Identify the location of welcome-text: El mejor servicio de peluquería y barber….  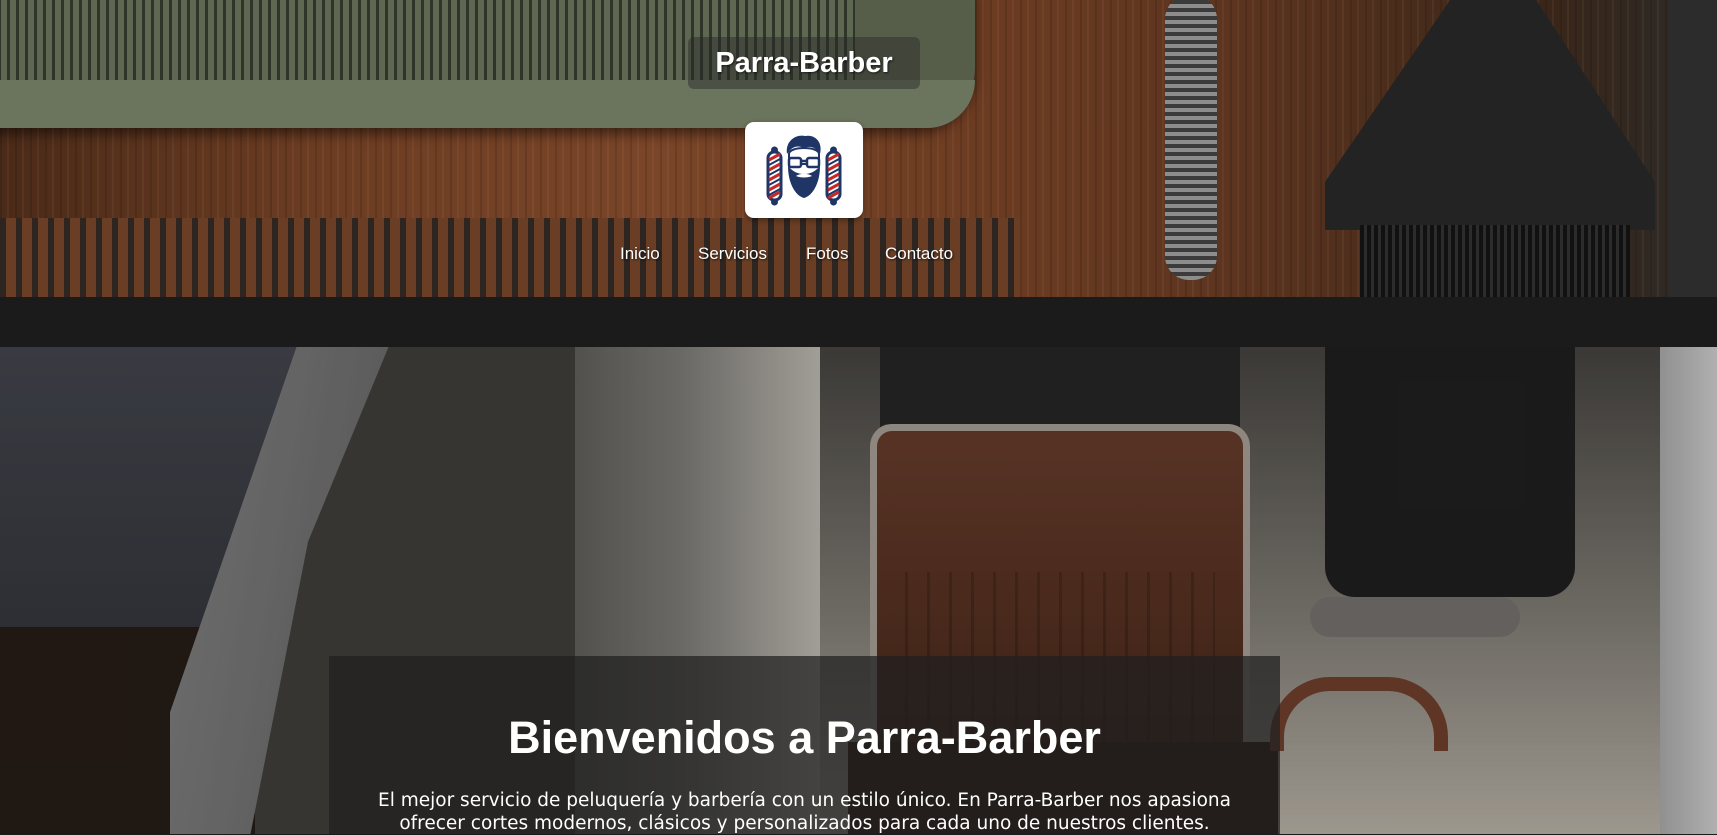
(804, 812).